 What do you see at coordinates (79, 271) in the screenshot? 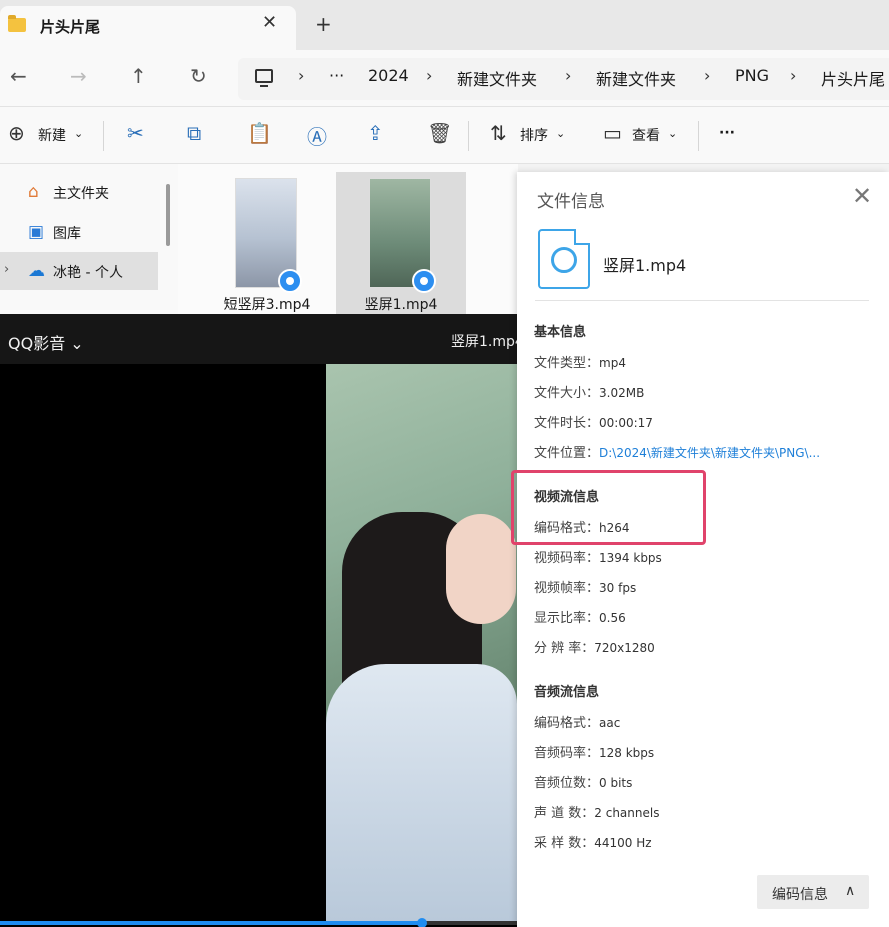
I see `sidebar-item-onedrive: › ☁ 冰艳 - 个人` at bounding box center [79, 271].